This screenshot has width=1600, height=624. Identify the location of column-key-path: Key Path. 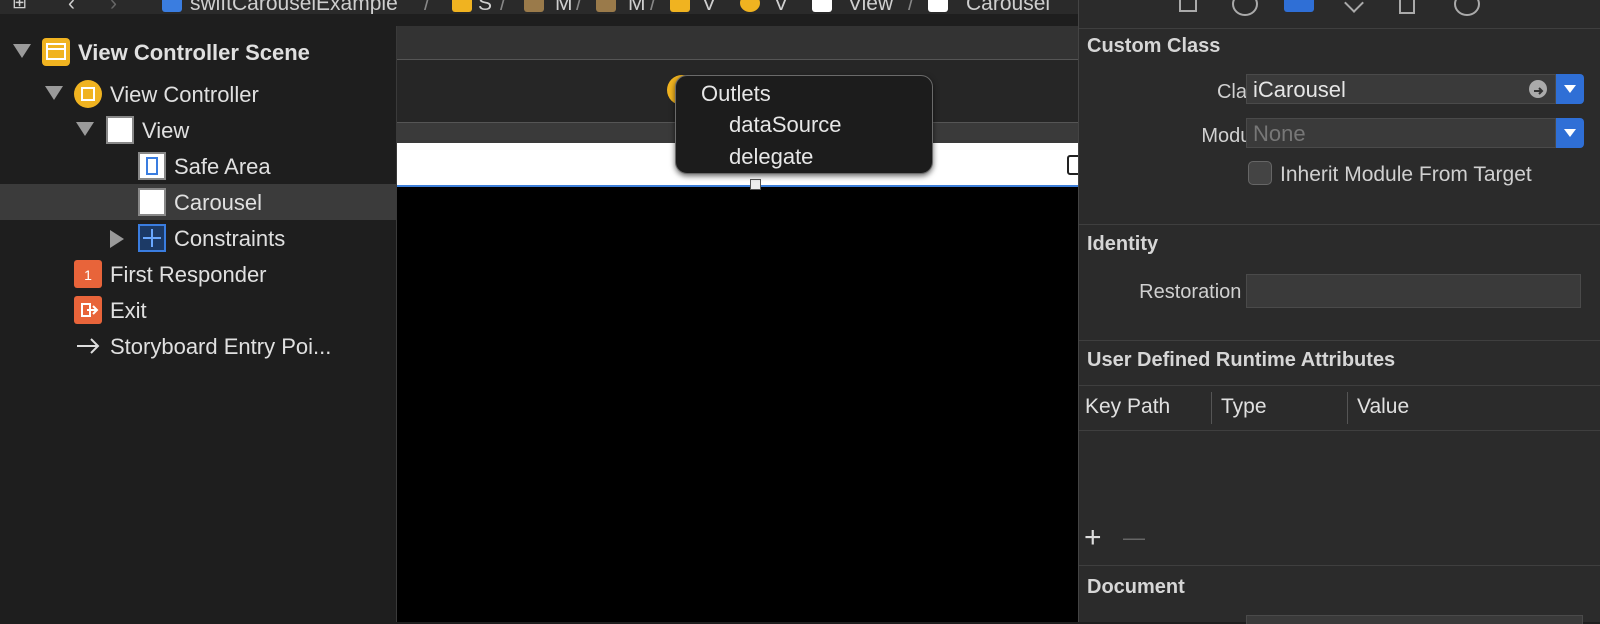
(1127, 407).